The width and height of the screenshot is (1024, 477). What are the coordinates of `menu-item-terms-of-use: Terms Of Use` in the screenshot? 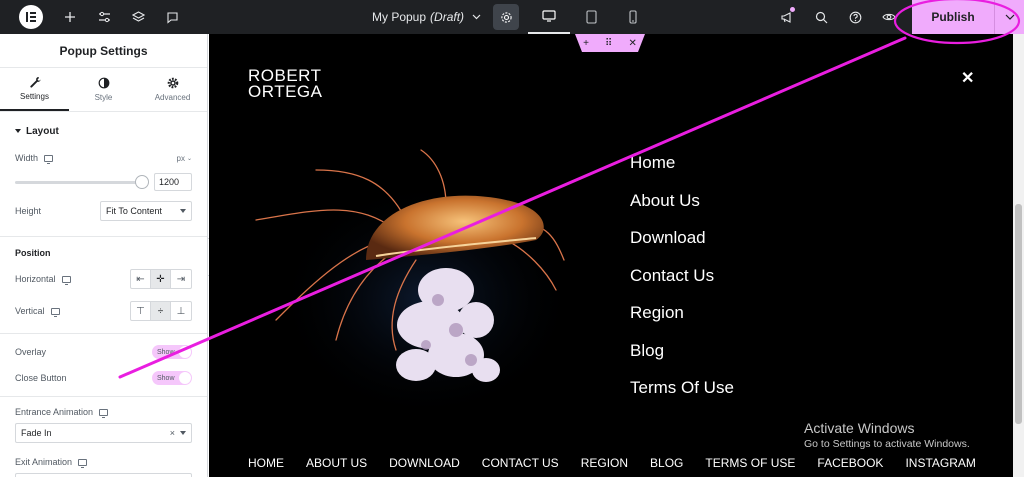 It's located at (682, 394).